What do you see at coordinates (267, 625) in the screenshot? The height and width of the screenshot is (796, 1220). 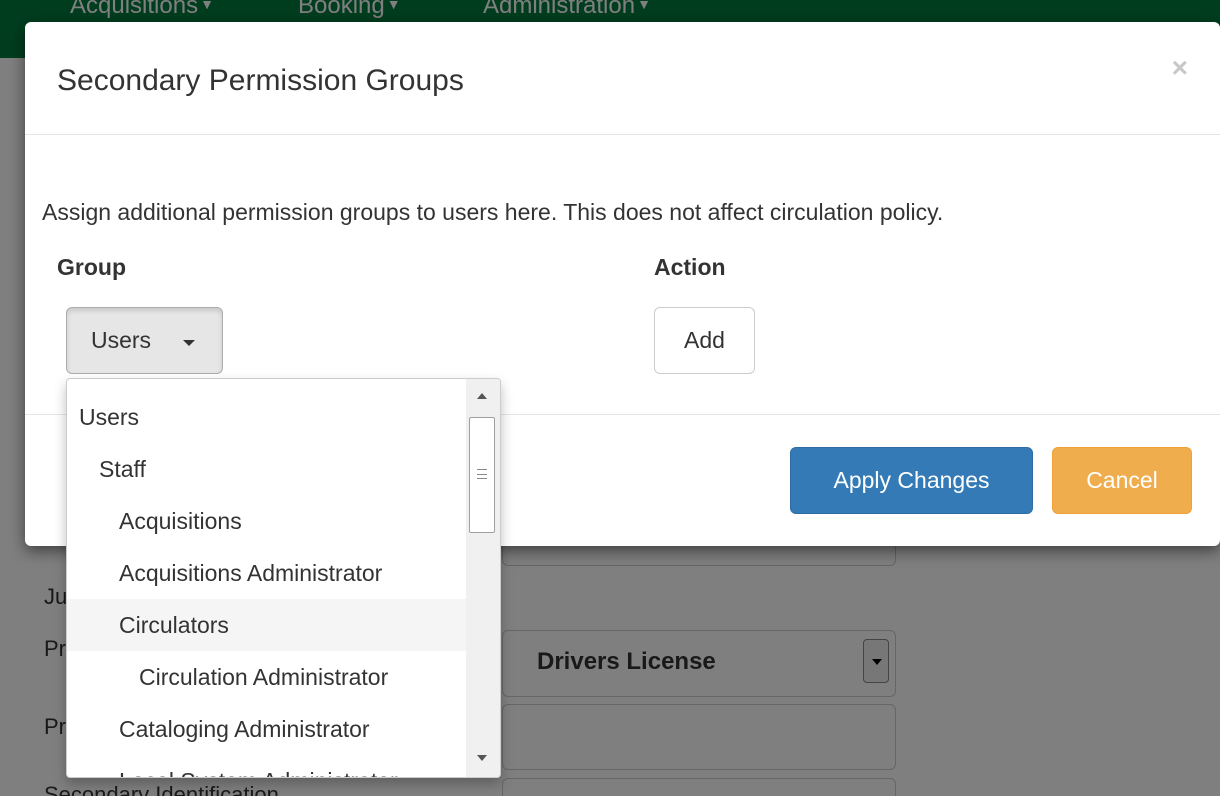 I see `group-option: Circulators` at bounding box center [267, 625].